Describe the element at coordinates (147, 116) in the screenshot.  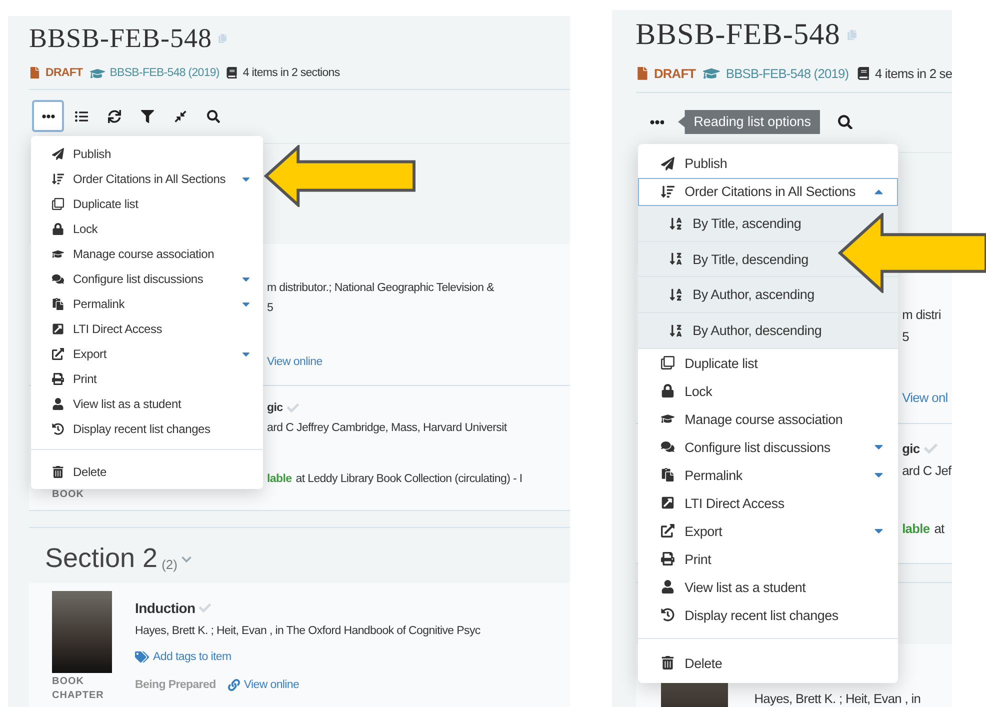
I see `filter-icon` at that location.